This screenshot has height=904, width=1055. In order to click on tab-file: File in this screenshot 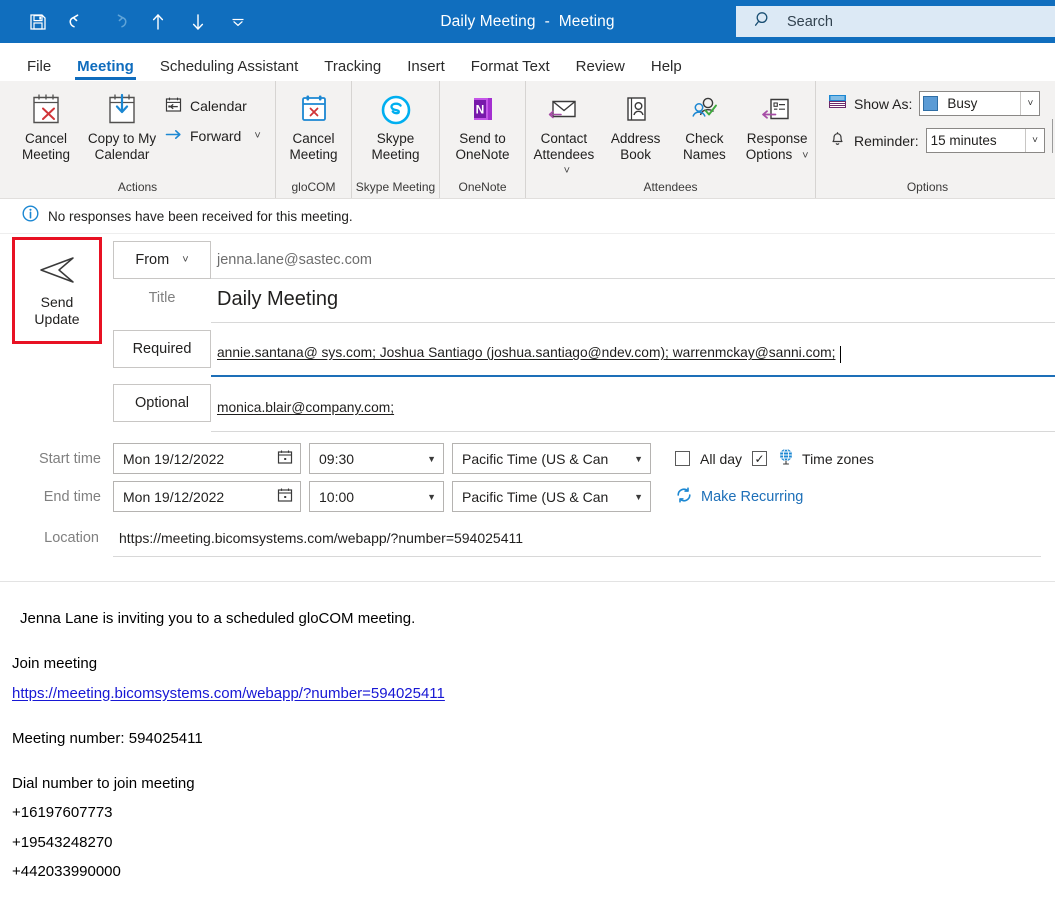, I will do `click(39, 70)`.